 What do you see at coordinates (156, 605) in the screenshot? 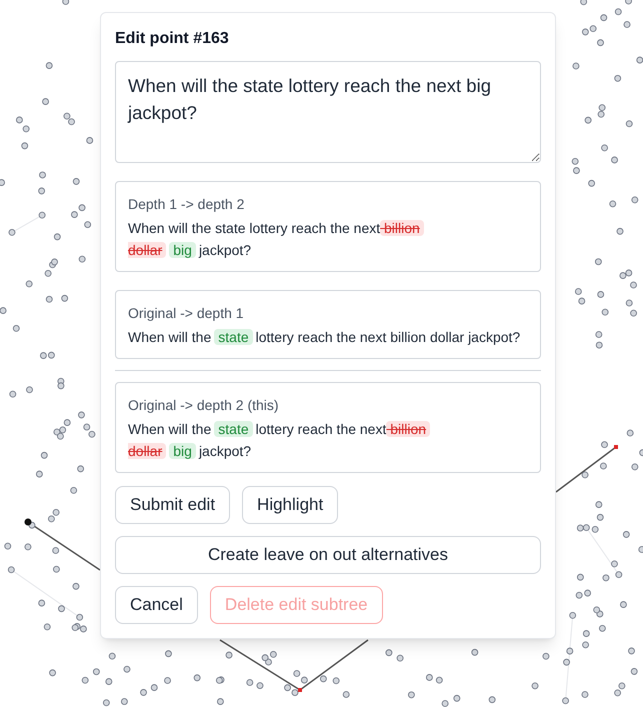
I see `action-button: Cancel` at bounding box center [156, 605].